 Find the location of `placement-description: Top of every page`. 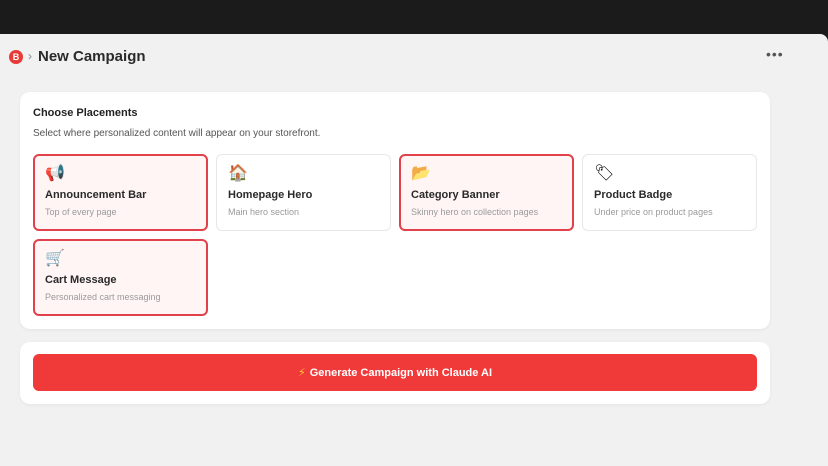

placement-description: Top of every page is located at coordinates (81, 212).